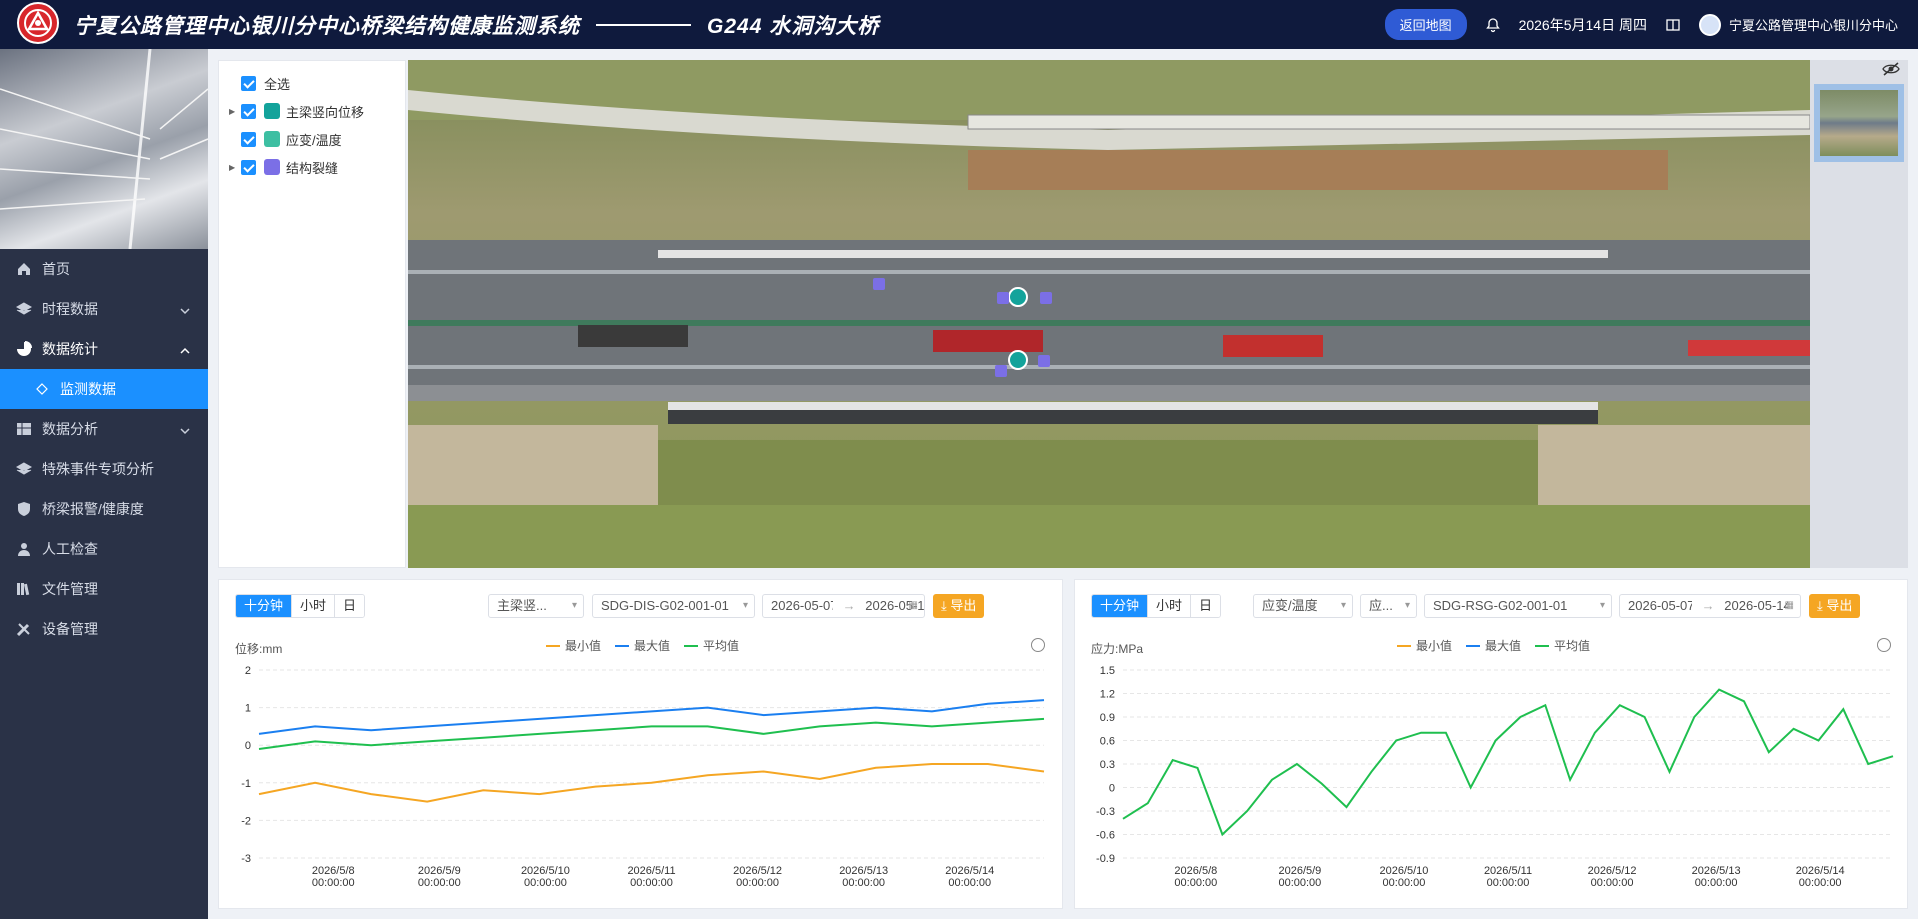  I want to click on sensor-select: SDG-RSG-G02-001-01 ▾, so click(1518, 606).